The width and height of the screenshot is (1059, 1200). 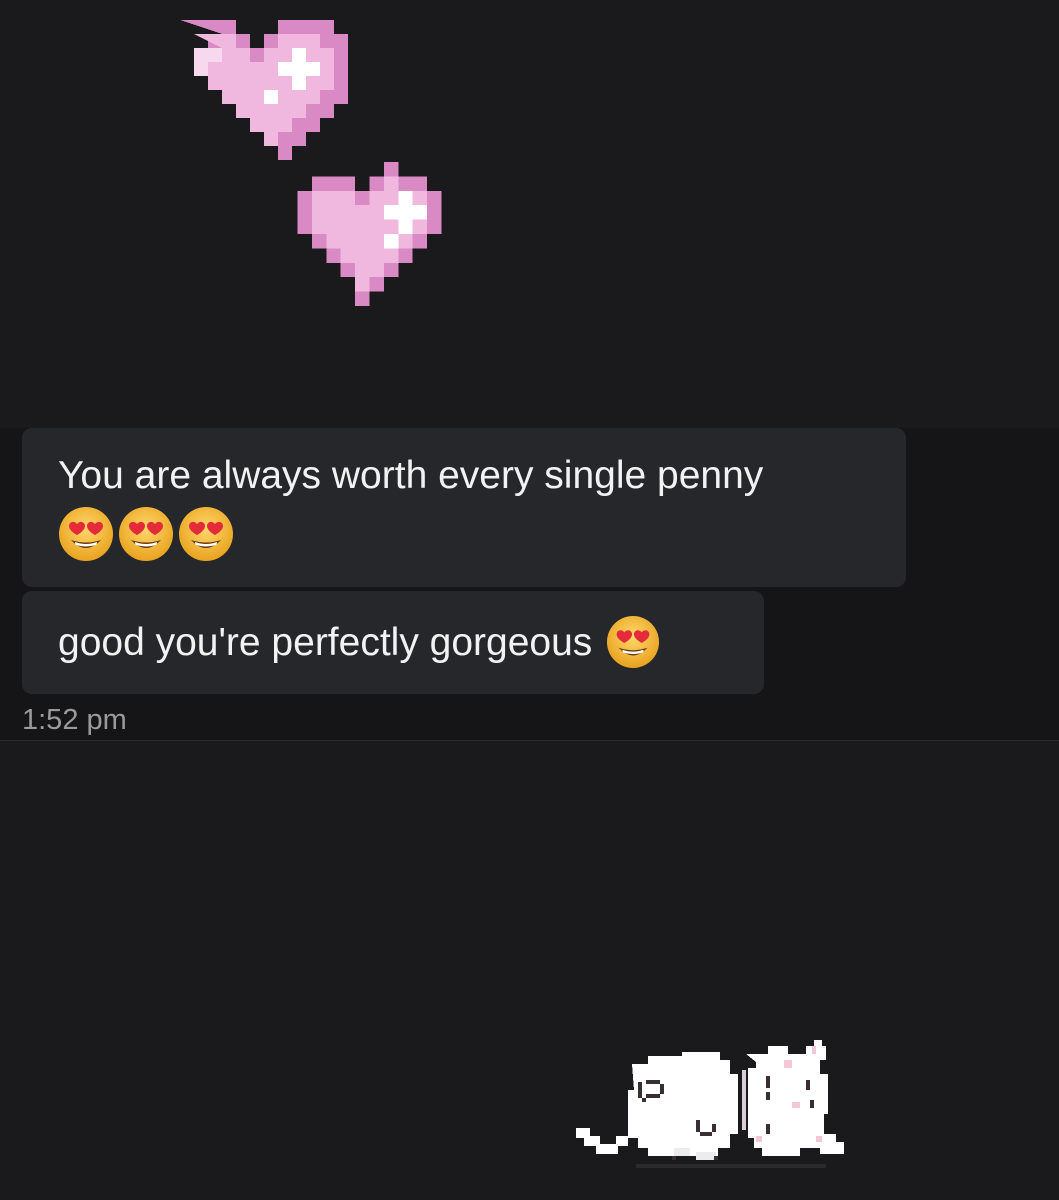 What do you see at coordinates (464, 534) in the screenshot?
I see `emoji-row` at bounding box center [464, 534].